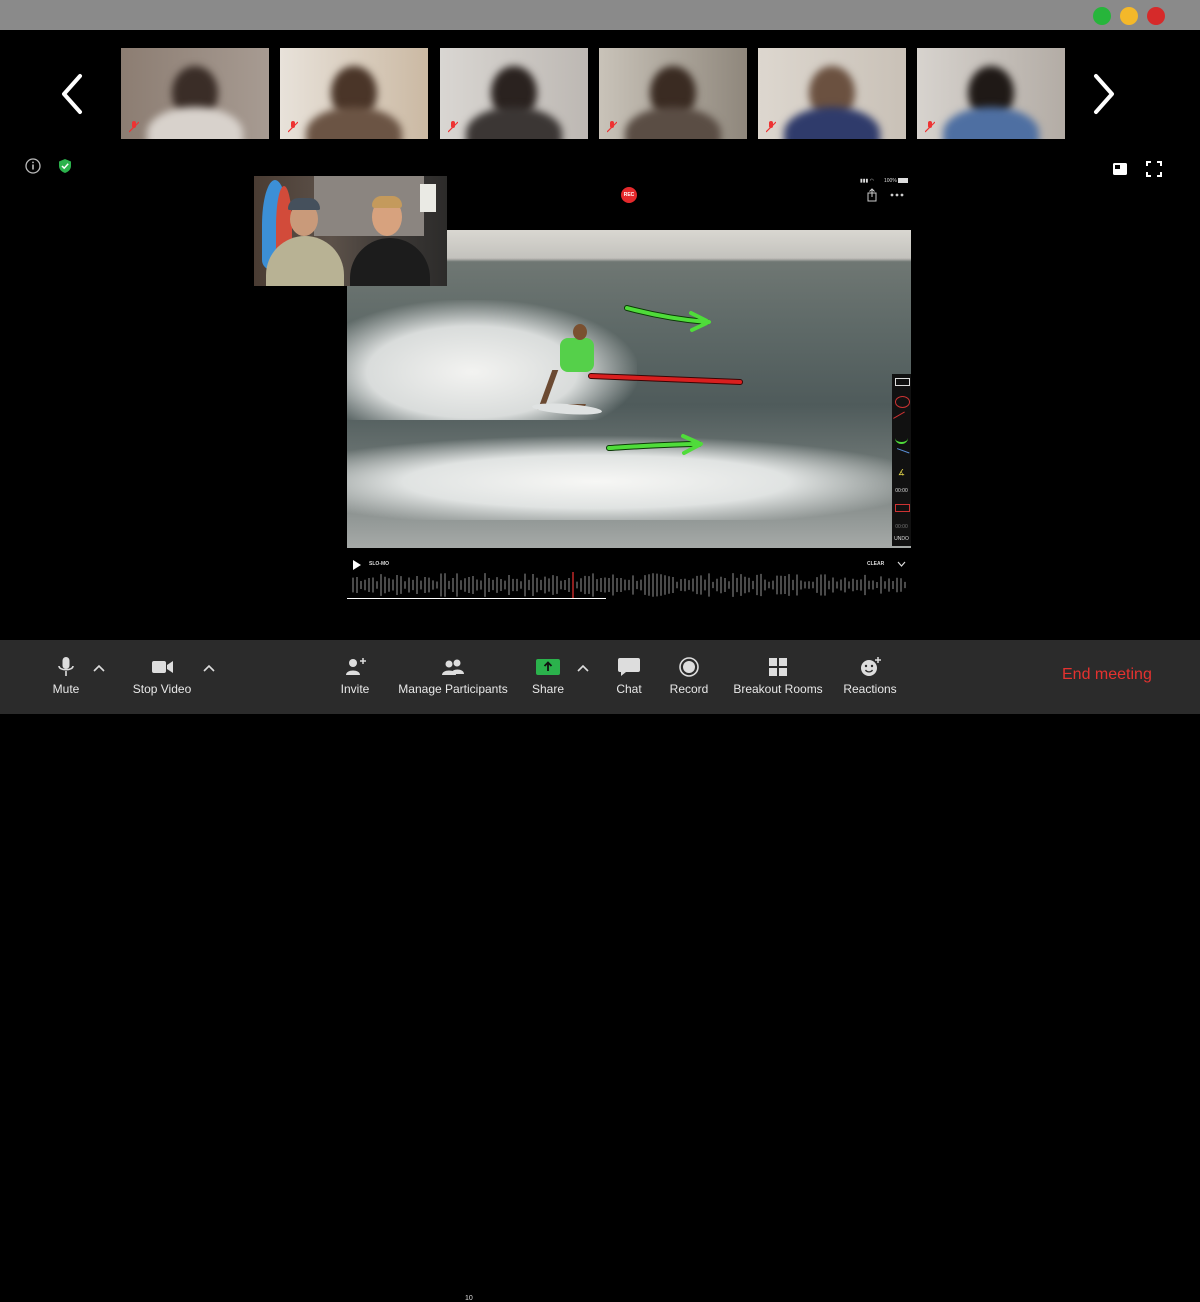 This screenshot has height=1302, width=1200. Describe the element at coordinates (162, 667) in the screenshot. I see `video-camera-icon` at that location.